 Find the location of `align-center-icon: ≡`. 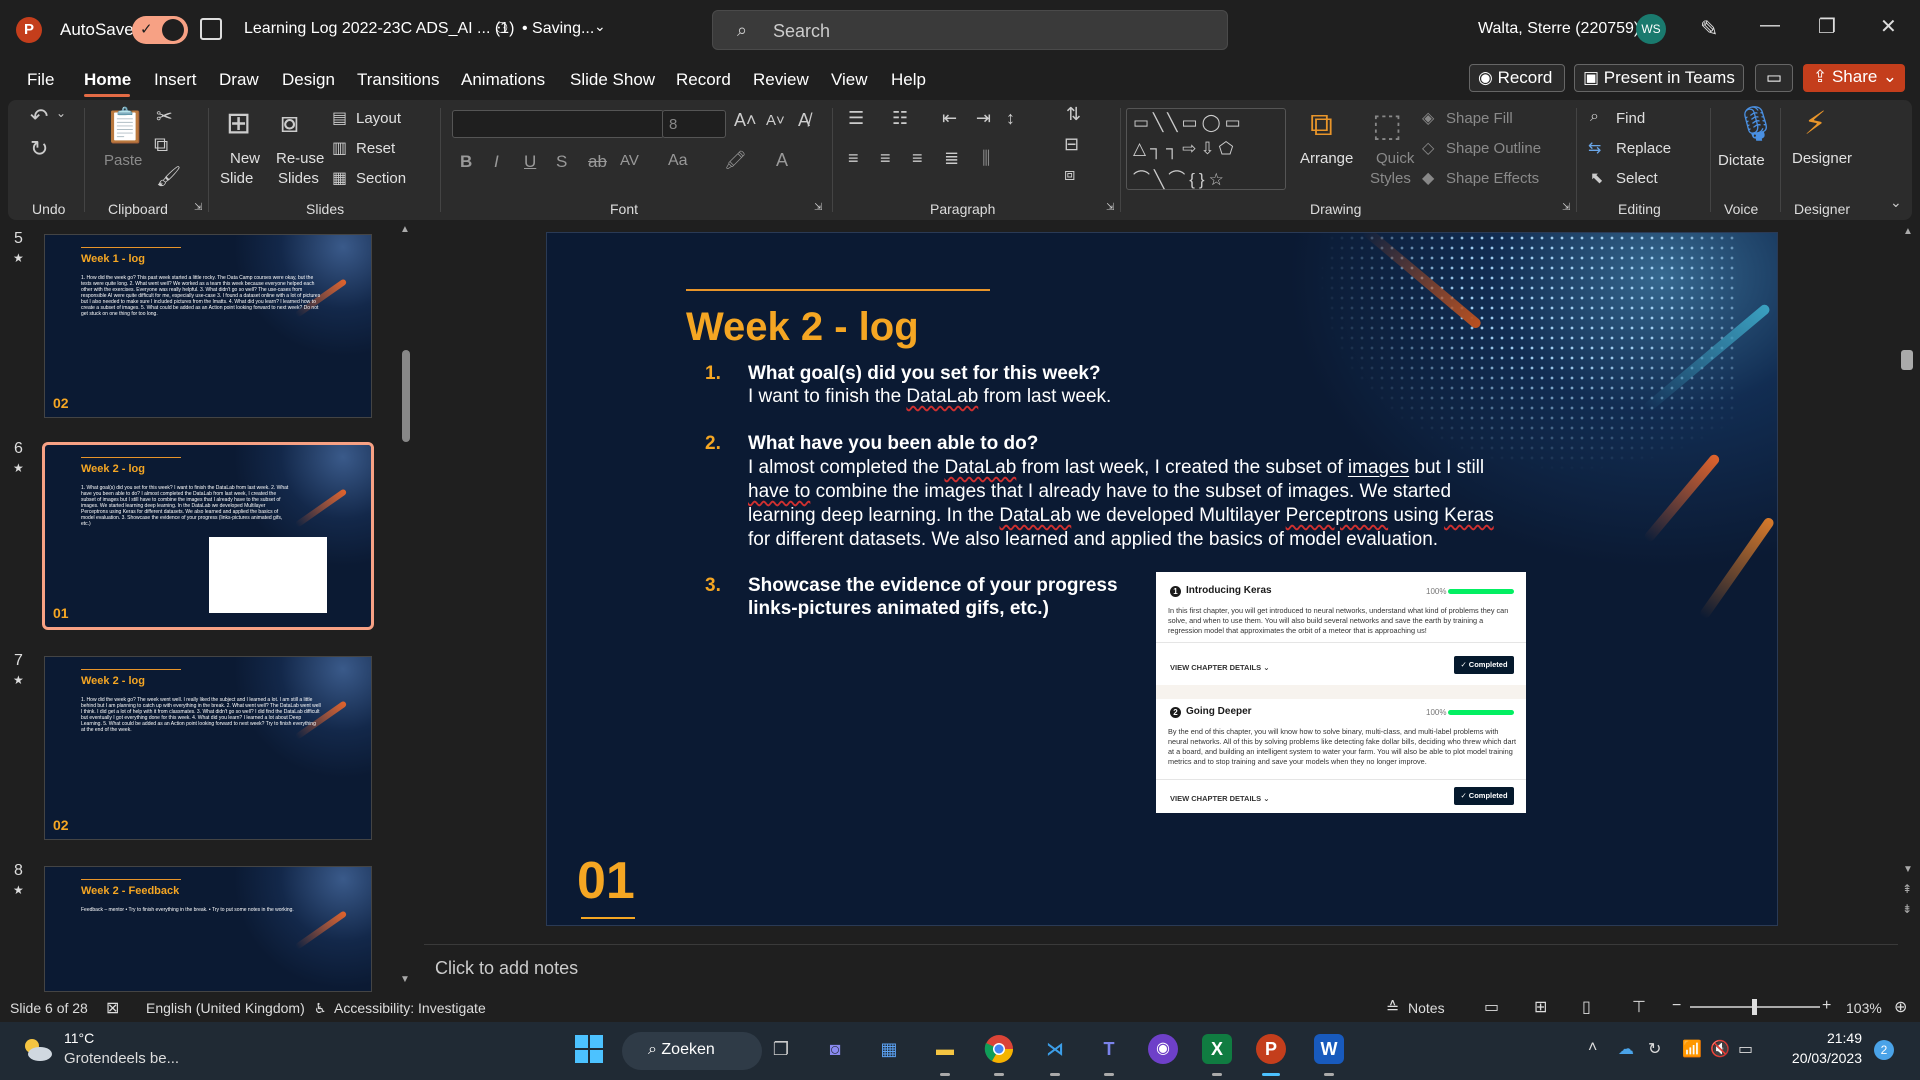

align-center-icon: ≡ is located at coordinates (885, 158).